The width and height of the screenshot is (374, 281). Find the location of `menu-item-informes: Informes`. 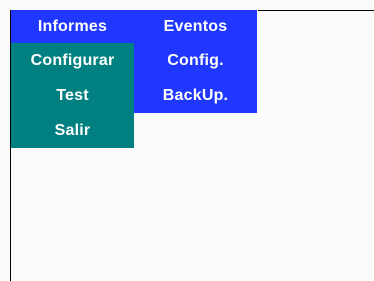

menu-item-informes: Informes is located at coordinates (72, 26).